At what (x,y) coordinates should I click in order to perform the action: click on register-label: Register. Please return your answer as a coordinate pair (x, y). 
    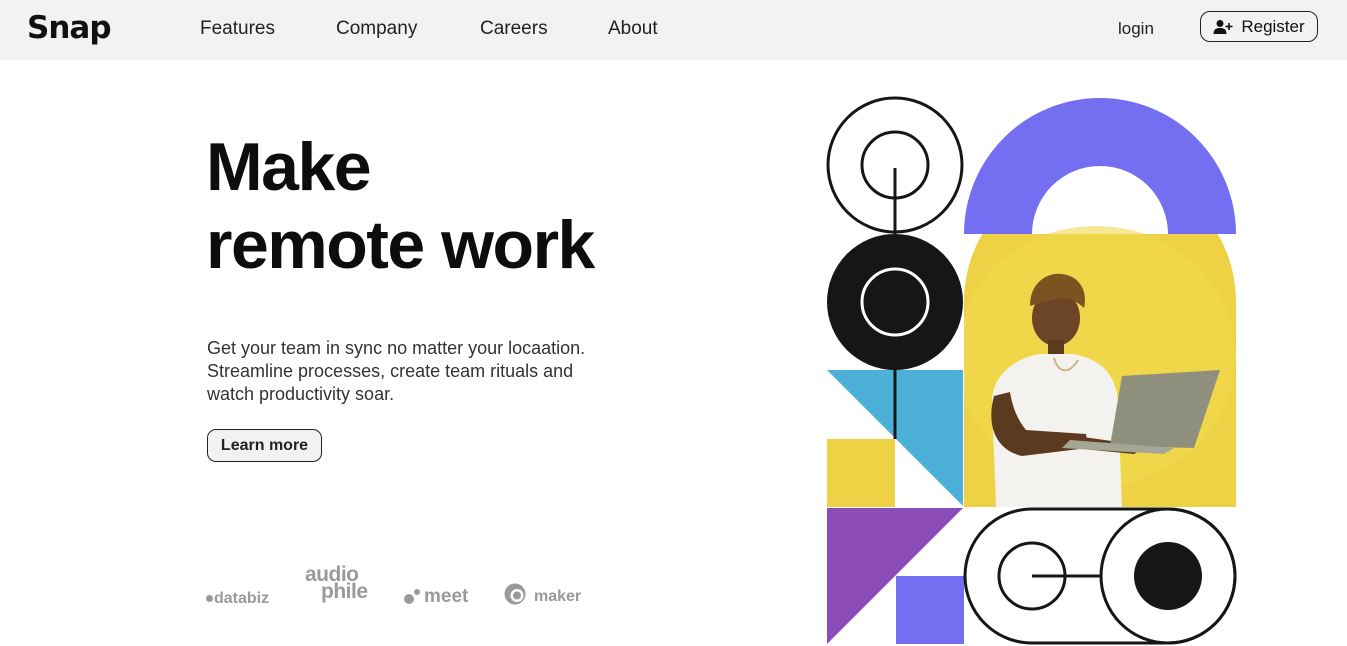
    Looking at the image, I should click on (1273, 26).